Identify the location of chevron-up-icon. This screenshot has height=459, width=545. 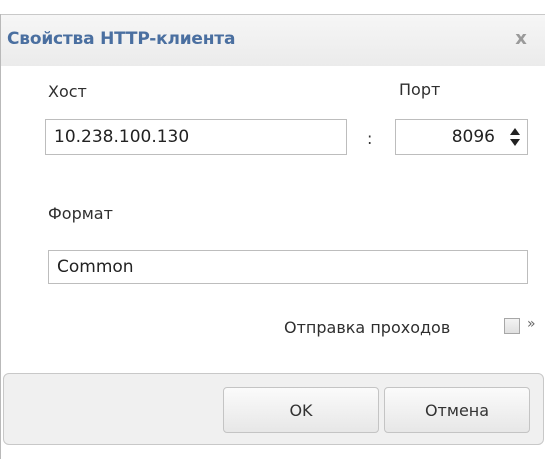
(515, 131).